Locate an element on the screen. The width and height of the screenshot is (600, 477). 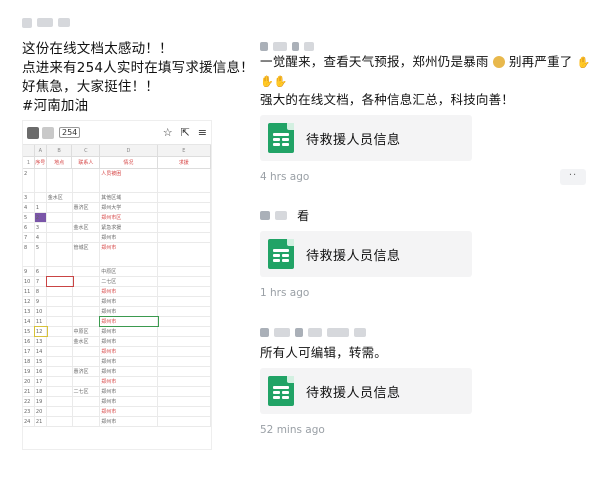
table-cell: 9 is located at coordinates (41, 301).